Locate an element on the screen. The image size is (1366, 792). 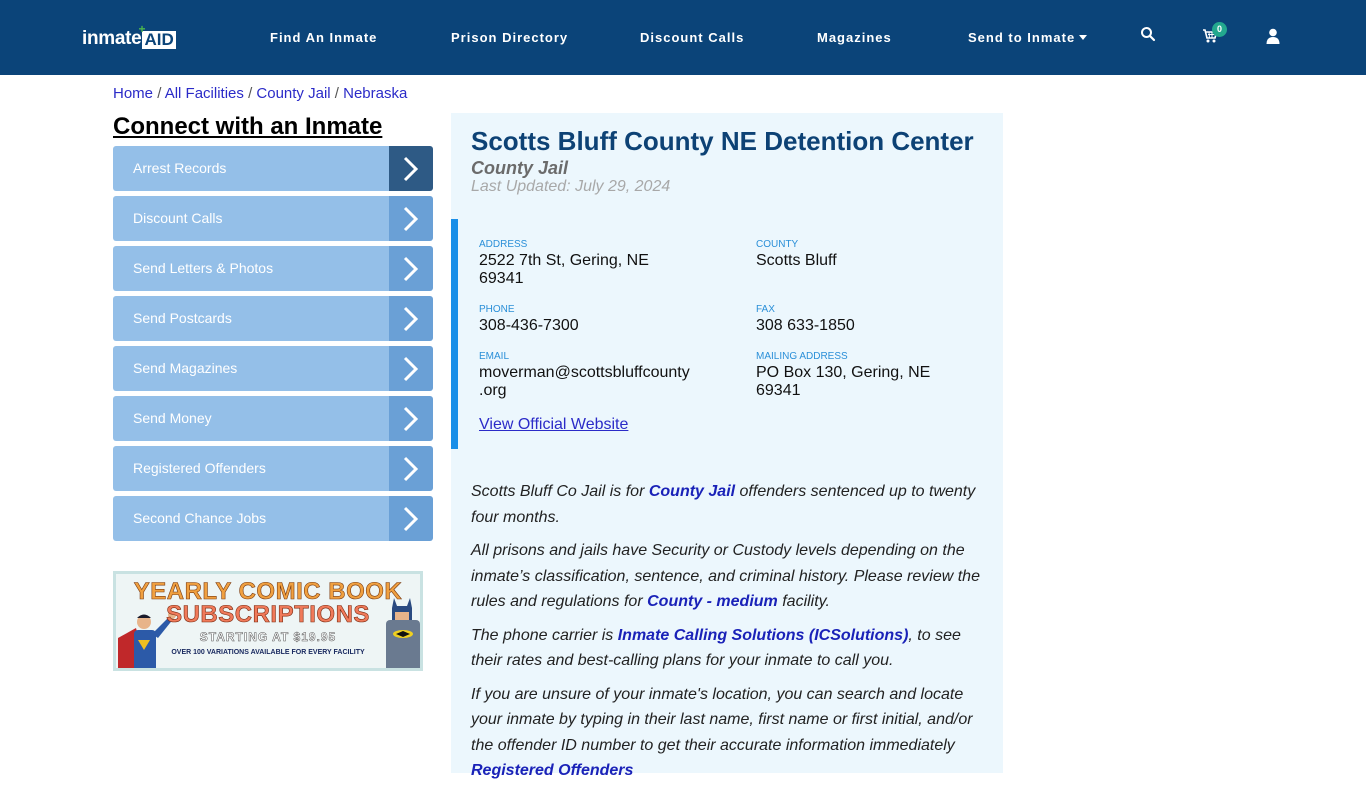
caret-down-icon is located at coordinates (1083, 37).